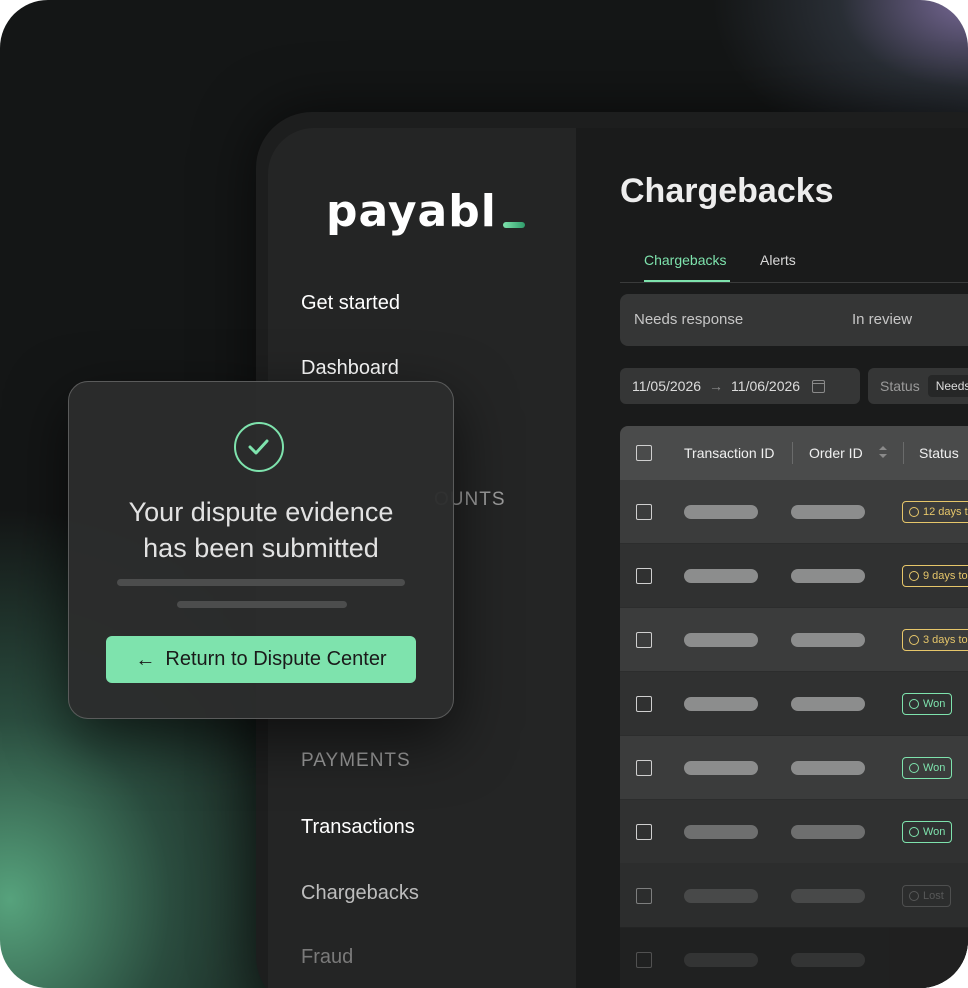 The height and width of the screenshot is (988, 968). What do you see at coordinates (327, 957) in the screenshot?
I see `sidebar-item-fraud: Fraud` at bounding box center [327, 957].